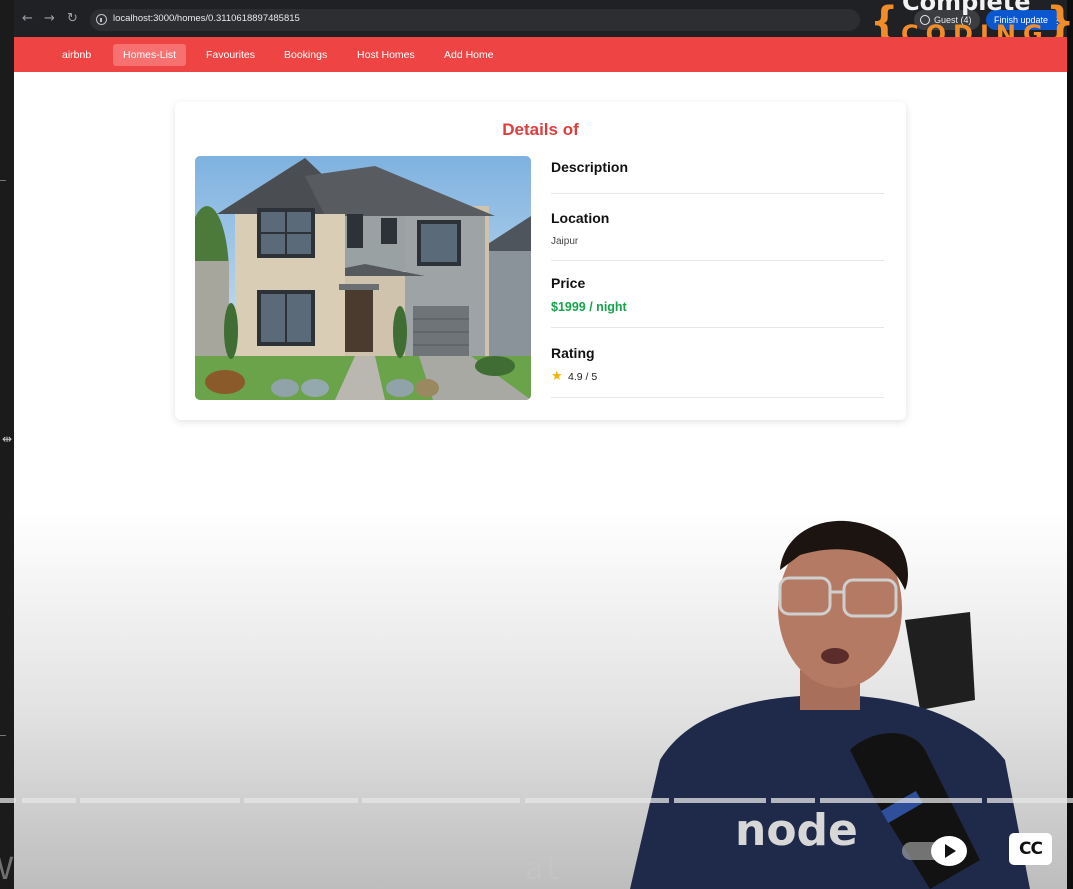 This screenshot has width=1073, height=889. I want to click on back-arrow-icon: ←, so click(27, 19).